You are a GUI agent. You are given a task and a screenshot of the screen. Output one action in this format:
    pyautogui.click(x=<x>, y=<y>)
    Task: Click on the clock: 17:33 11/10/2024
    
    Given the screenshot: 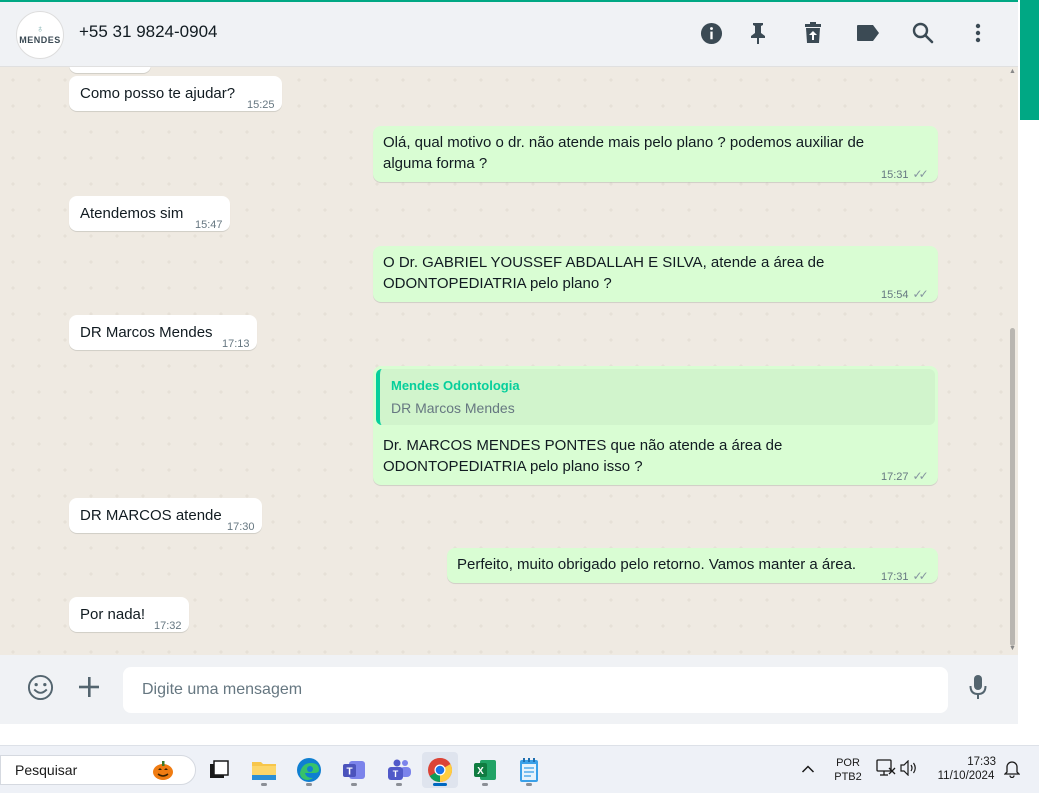 What is the action you would take?
    pyautogui.click(x=966, y=769)
    